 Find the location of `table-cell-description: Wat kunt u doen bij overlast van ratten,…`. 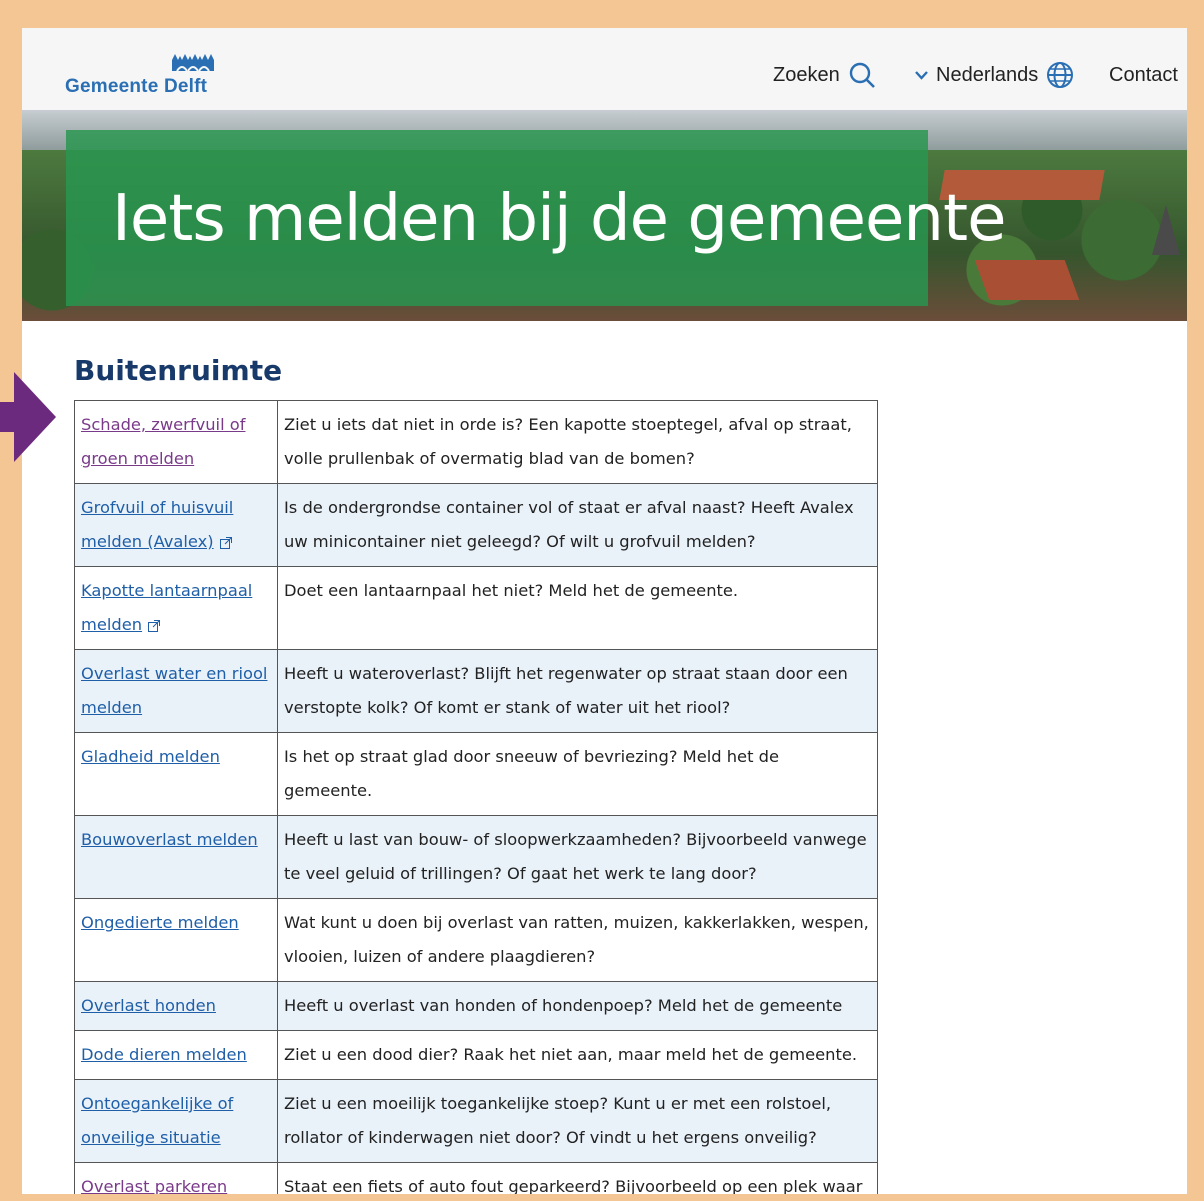

table-cell-description: Wat kunt u doen bij overlast van ratten,… is located at coordinates (577, 940).